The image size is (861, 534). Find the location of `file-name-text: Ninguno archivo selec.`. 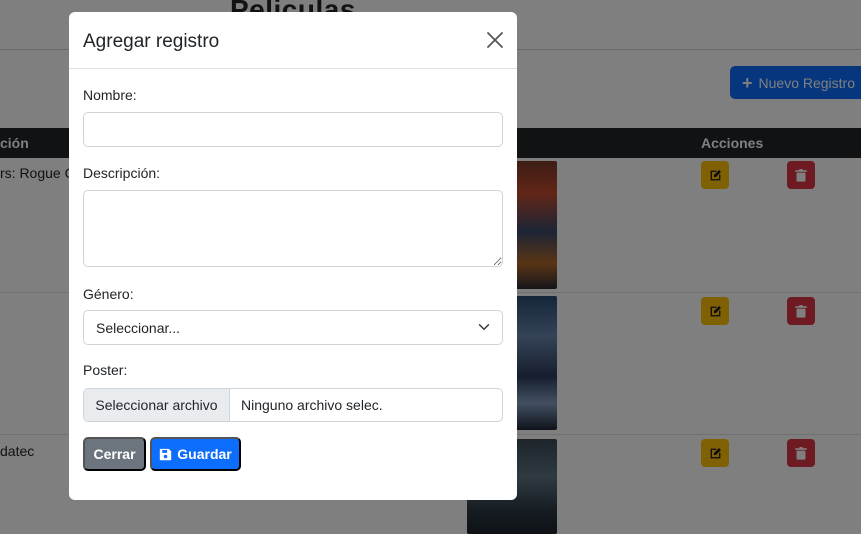

file-name-text: Ninguno archivo selec. is located at coordinates (312, 405).